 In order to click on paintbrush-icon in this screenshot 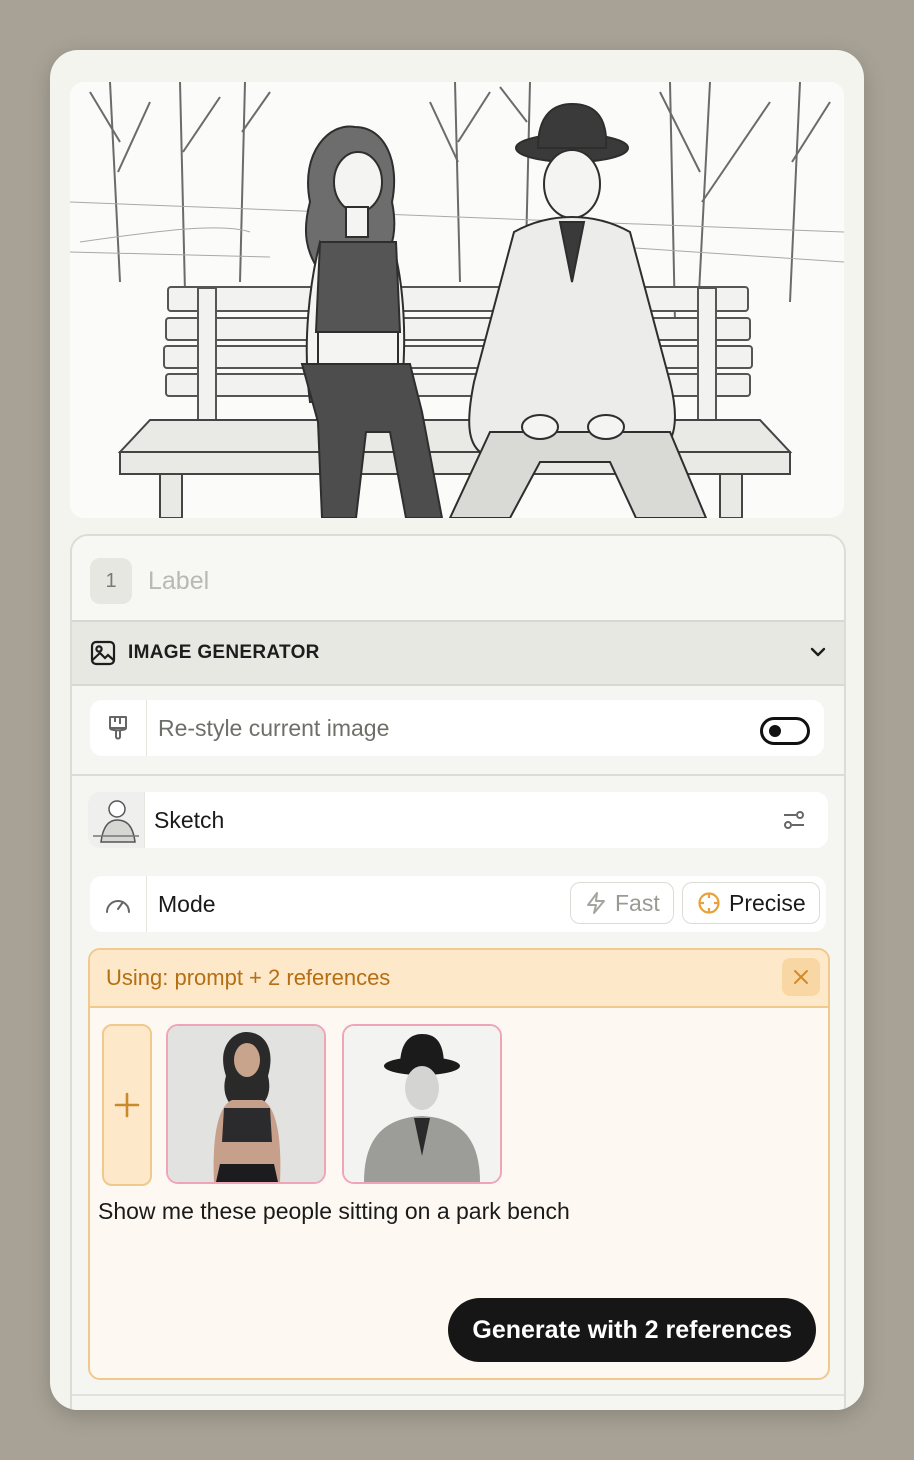, I will do `click(118, 728)`.